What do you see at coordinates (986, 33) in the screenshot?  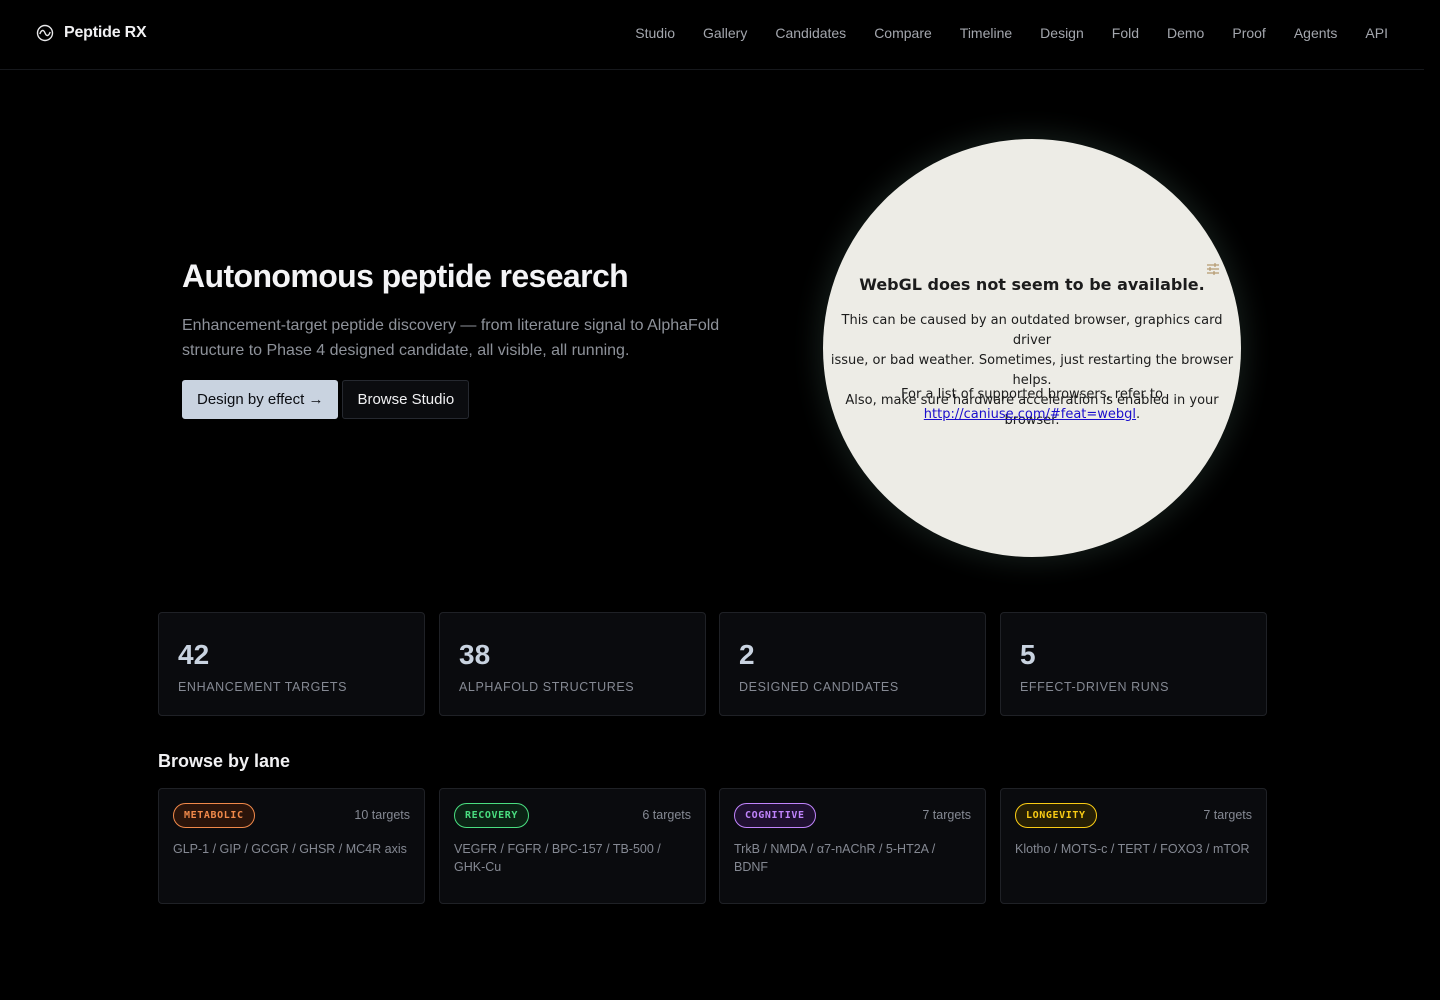 I see `nav-timeline: Timeline` at bounding box center [986, 33].